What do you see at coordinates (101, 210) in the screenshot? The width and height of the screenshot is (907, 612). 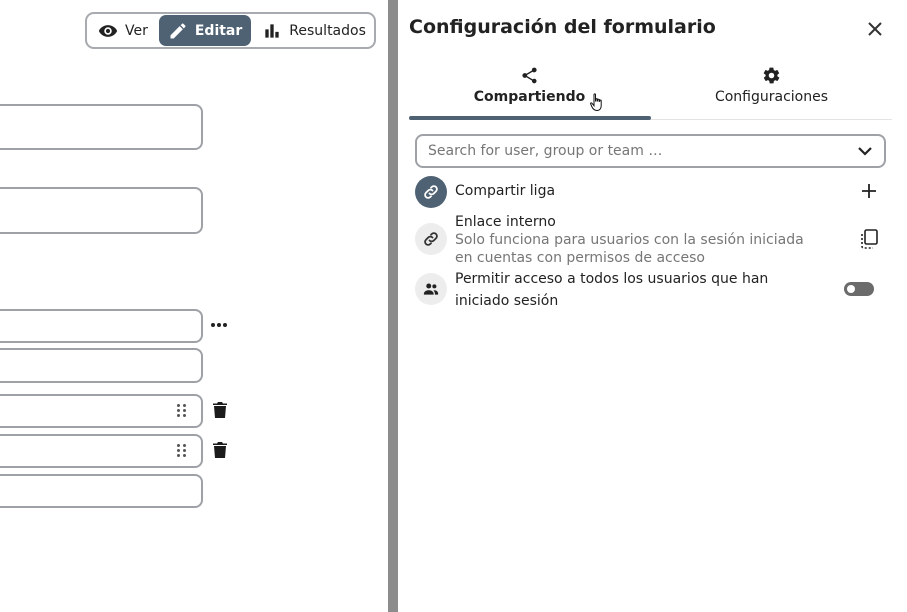 I see `form-description-input` at bounding box center [101, 210].